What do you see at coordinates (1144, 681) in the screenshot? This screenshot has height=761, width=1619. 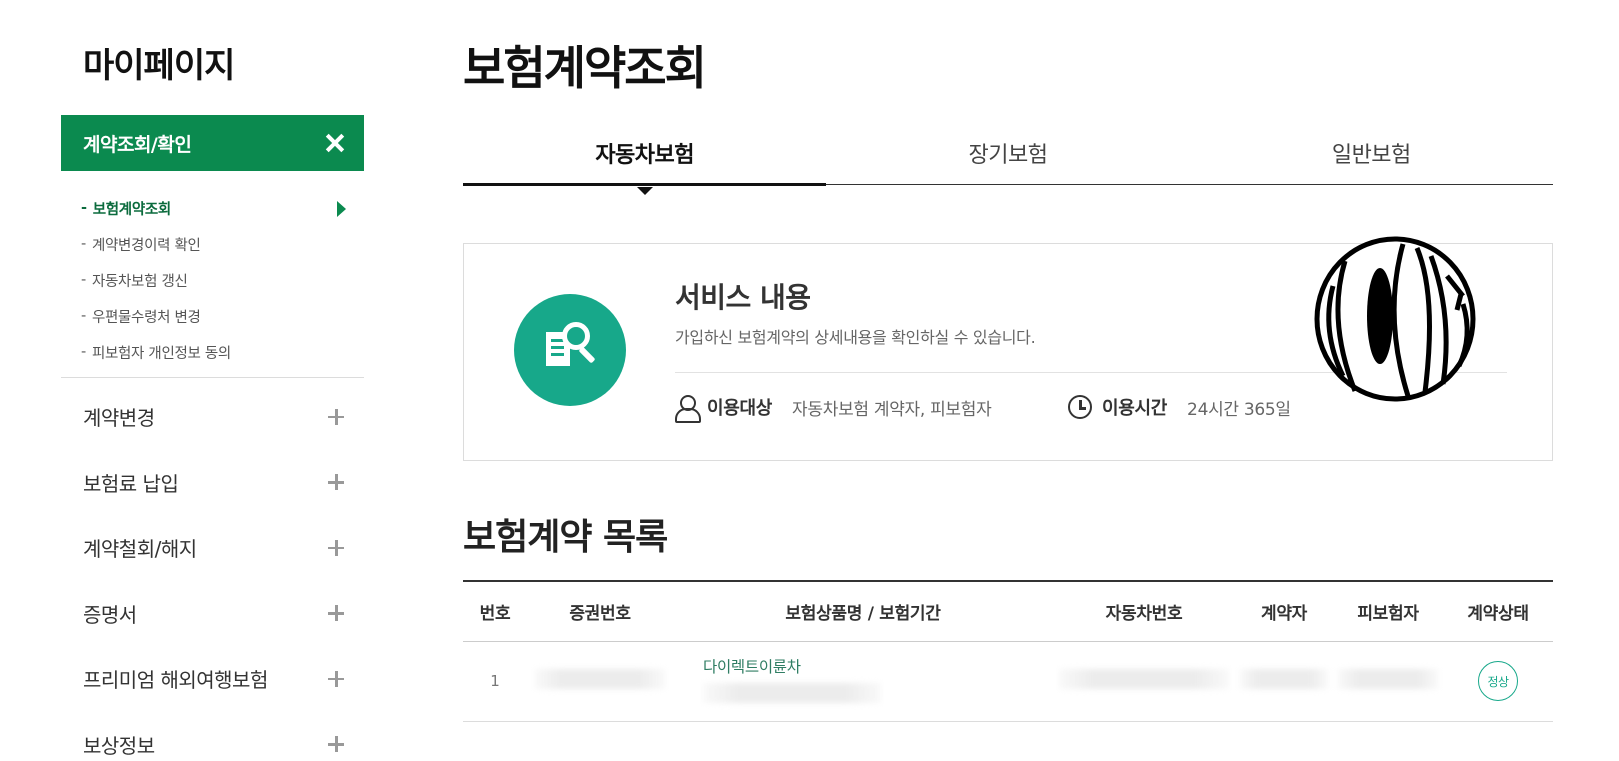 I see `vehicle-number-redacted` at bounding box center [1144, 681].